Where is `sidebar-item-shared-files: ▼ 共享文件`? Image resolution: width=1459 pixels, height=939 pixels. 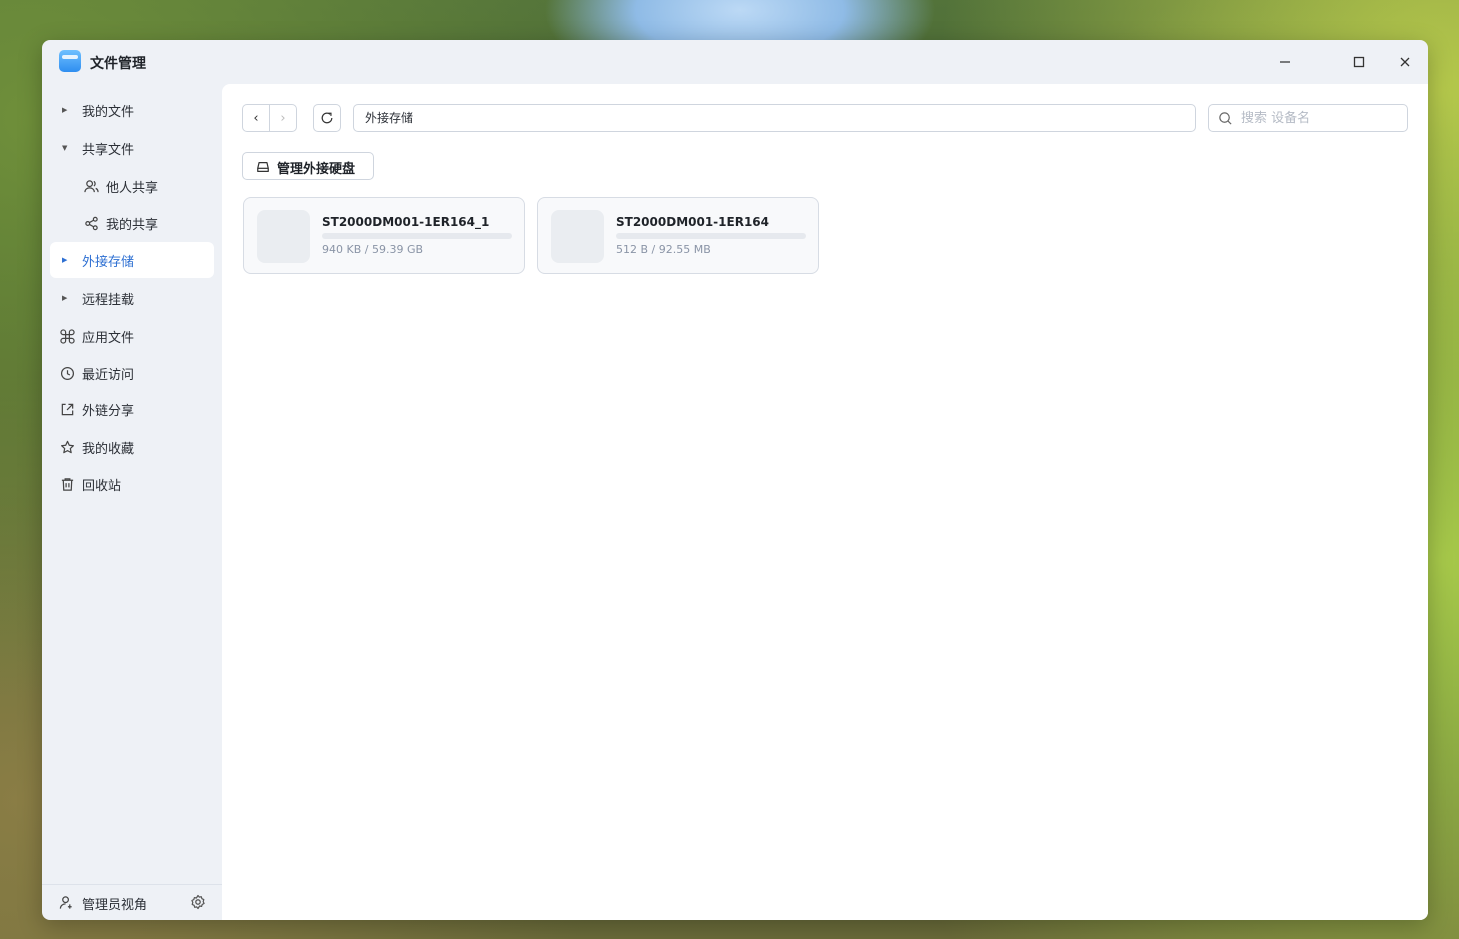 sidebar-item-shared-files: ▼ 共享文件 is located at coordinates (132, 148).